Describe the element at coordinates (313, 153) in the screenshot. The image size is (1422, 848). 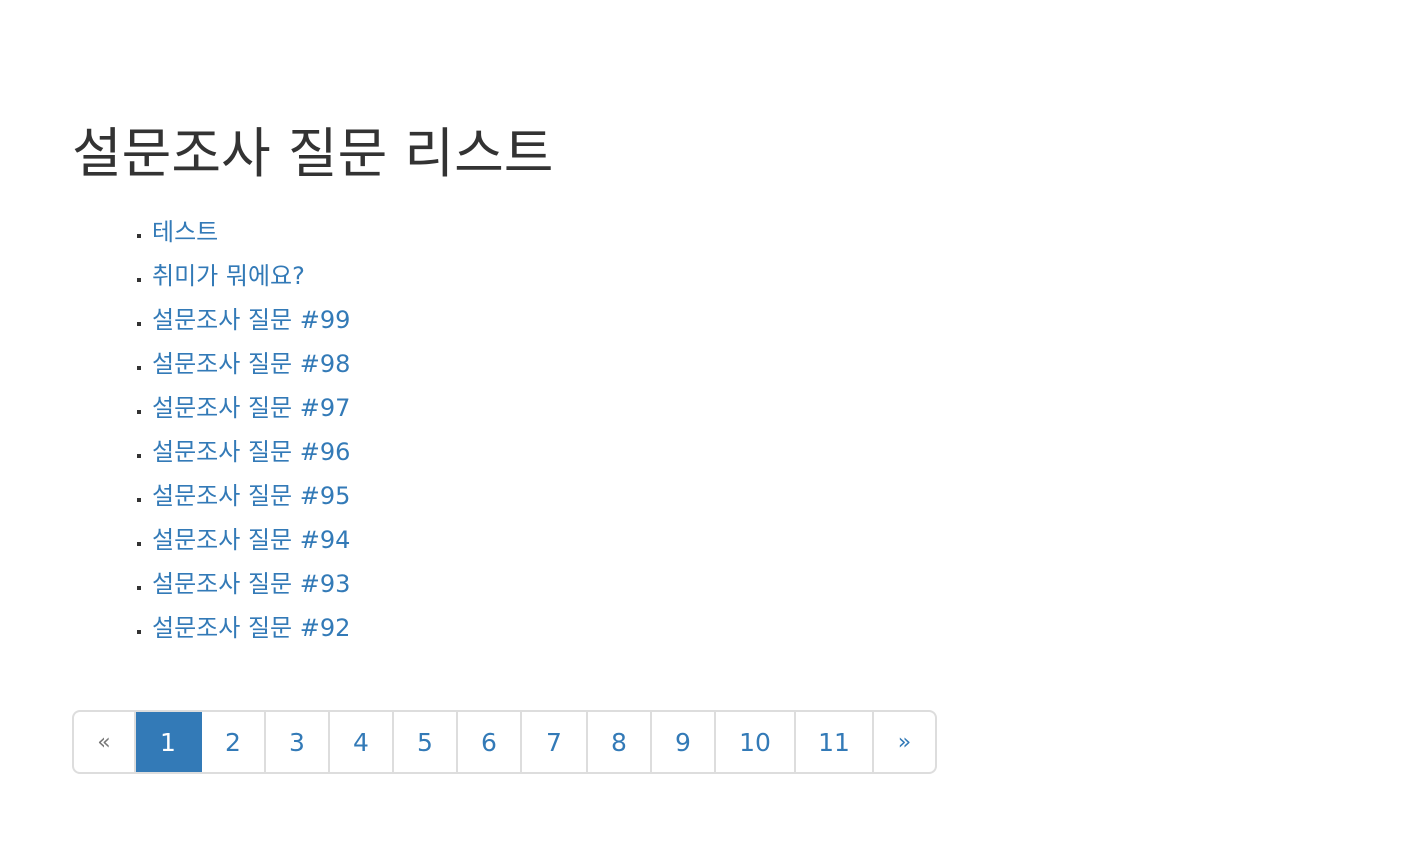
I see `page-title: 설문조사 질문 리스트` at that location.